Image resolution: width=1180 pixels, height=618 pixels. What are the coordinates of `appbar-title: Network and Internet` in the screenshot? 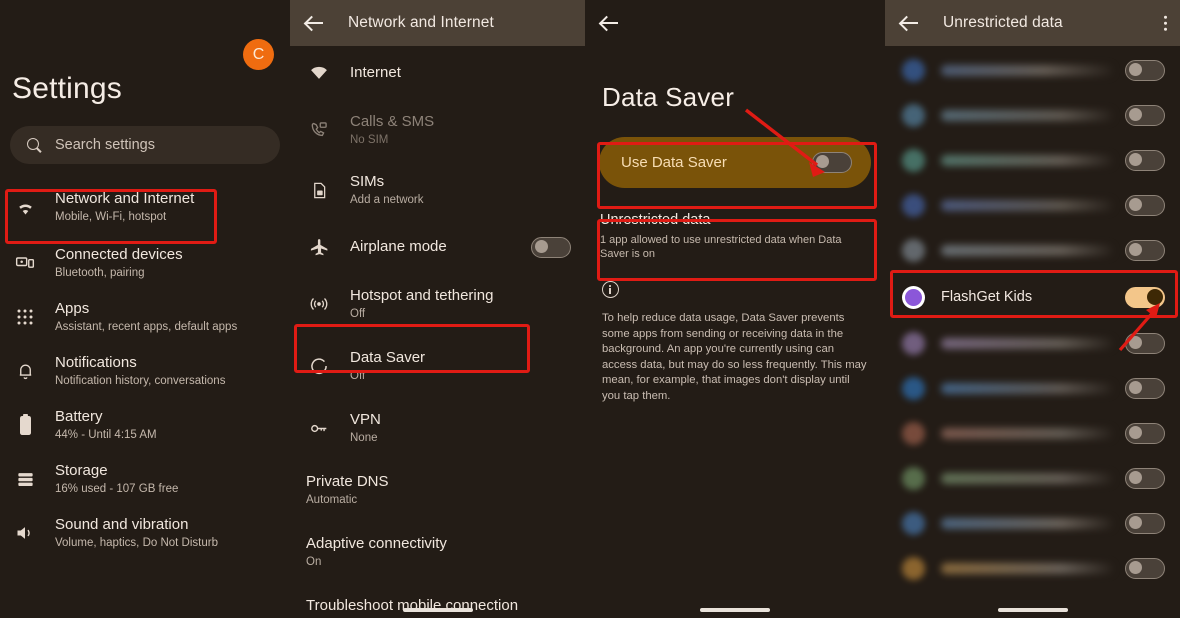 It's located at (421, 22).